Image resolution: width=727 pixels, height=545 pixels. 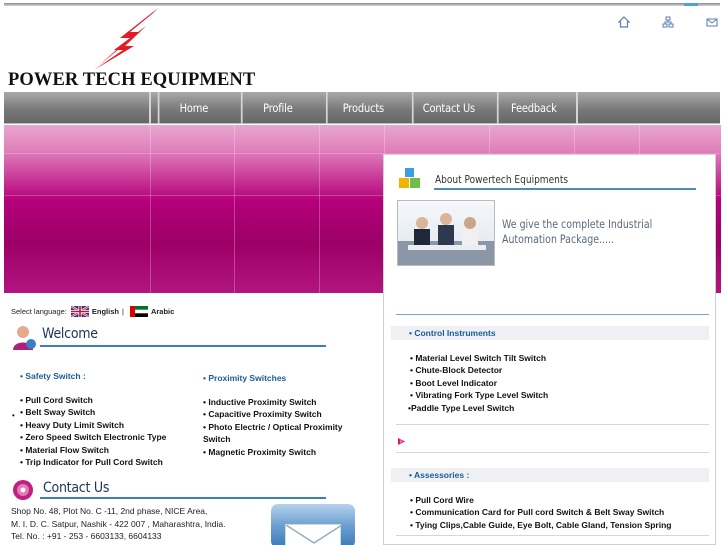 I want to click on mail-icon, so click(x=712, y=22).